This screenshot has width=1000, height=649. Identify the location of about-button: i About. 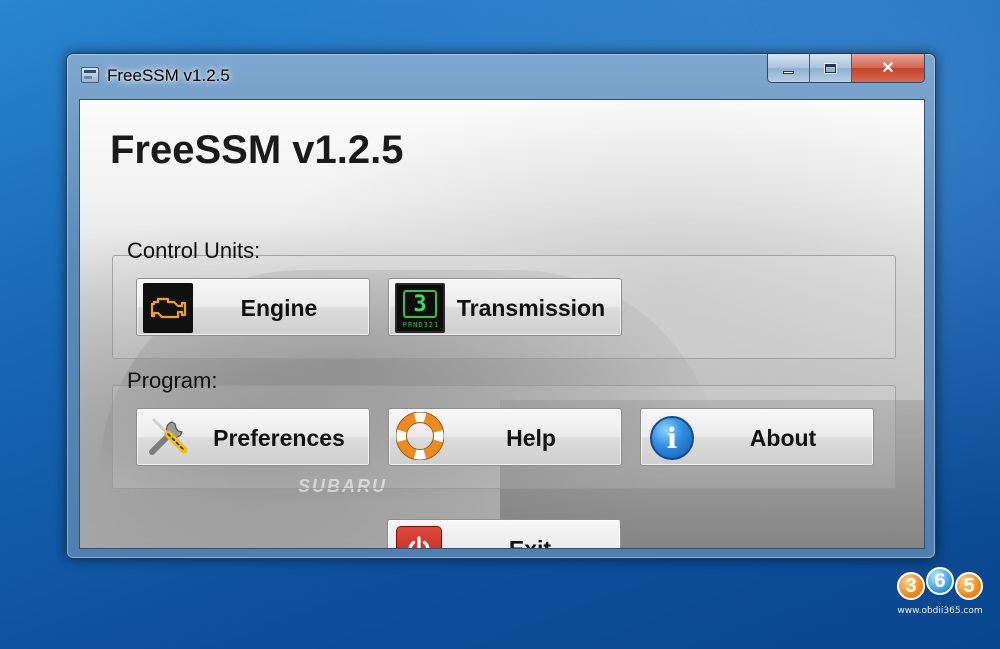
(757, 437).